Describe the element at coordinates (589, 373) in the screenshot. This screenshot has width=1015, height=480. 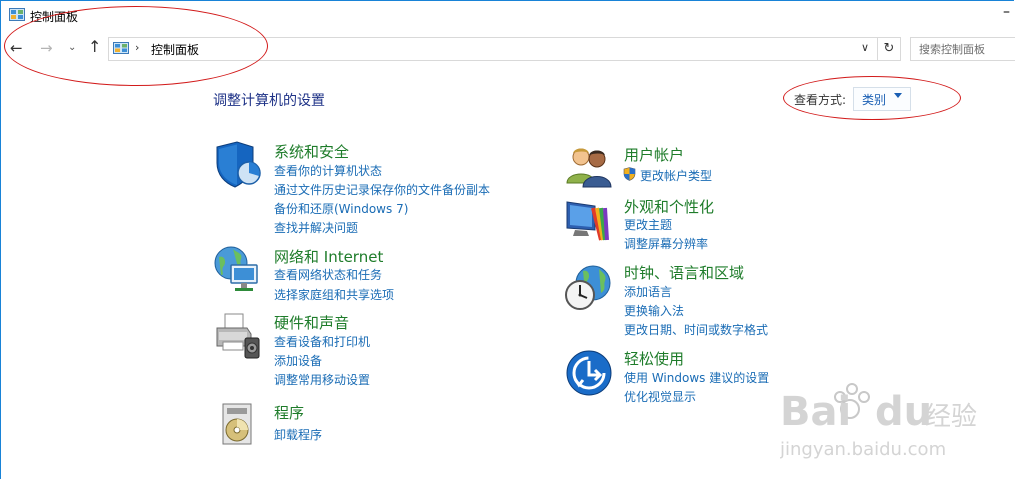
I see `ease-of-access-icon` at that location.